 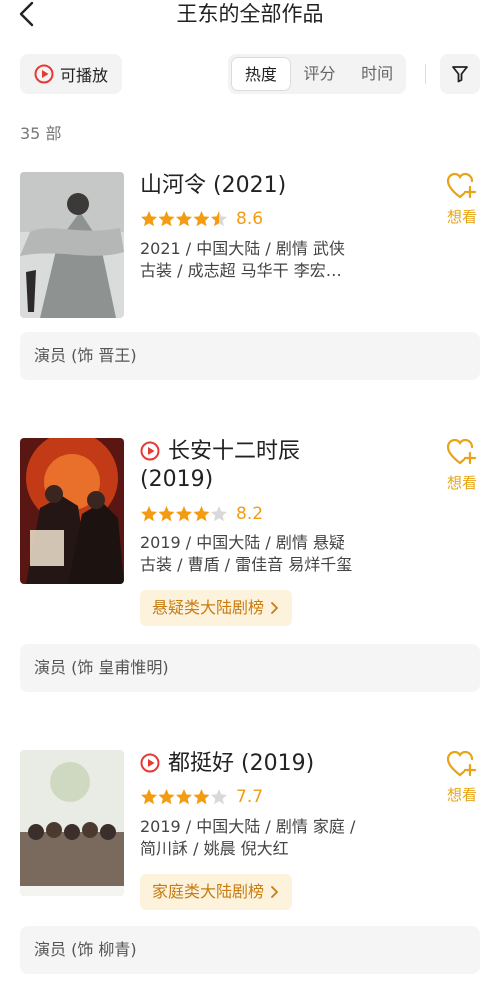 I want to click on meta-line: 2019 / 中国大陆 / 剧情 悬疑, so click(x=242, y=542).